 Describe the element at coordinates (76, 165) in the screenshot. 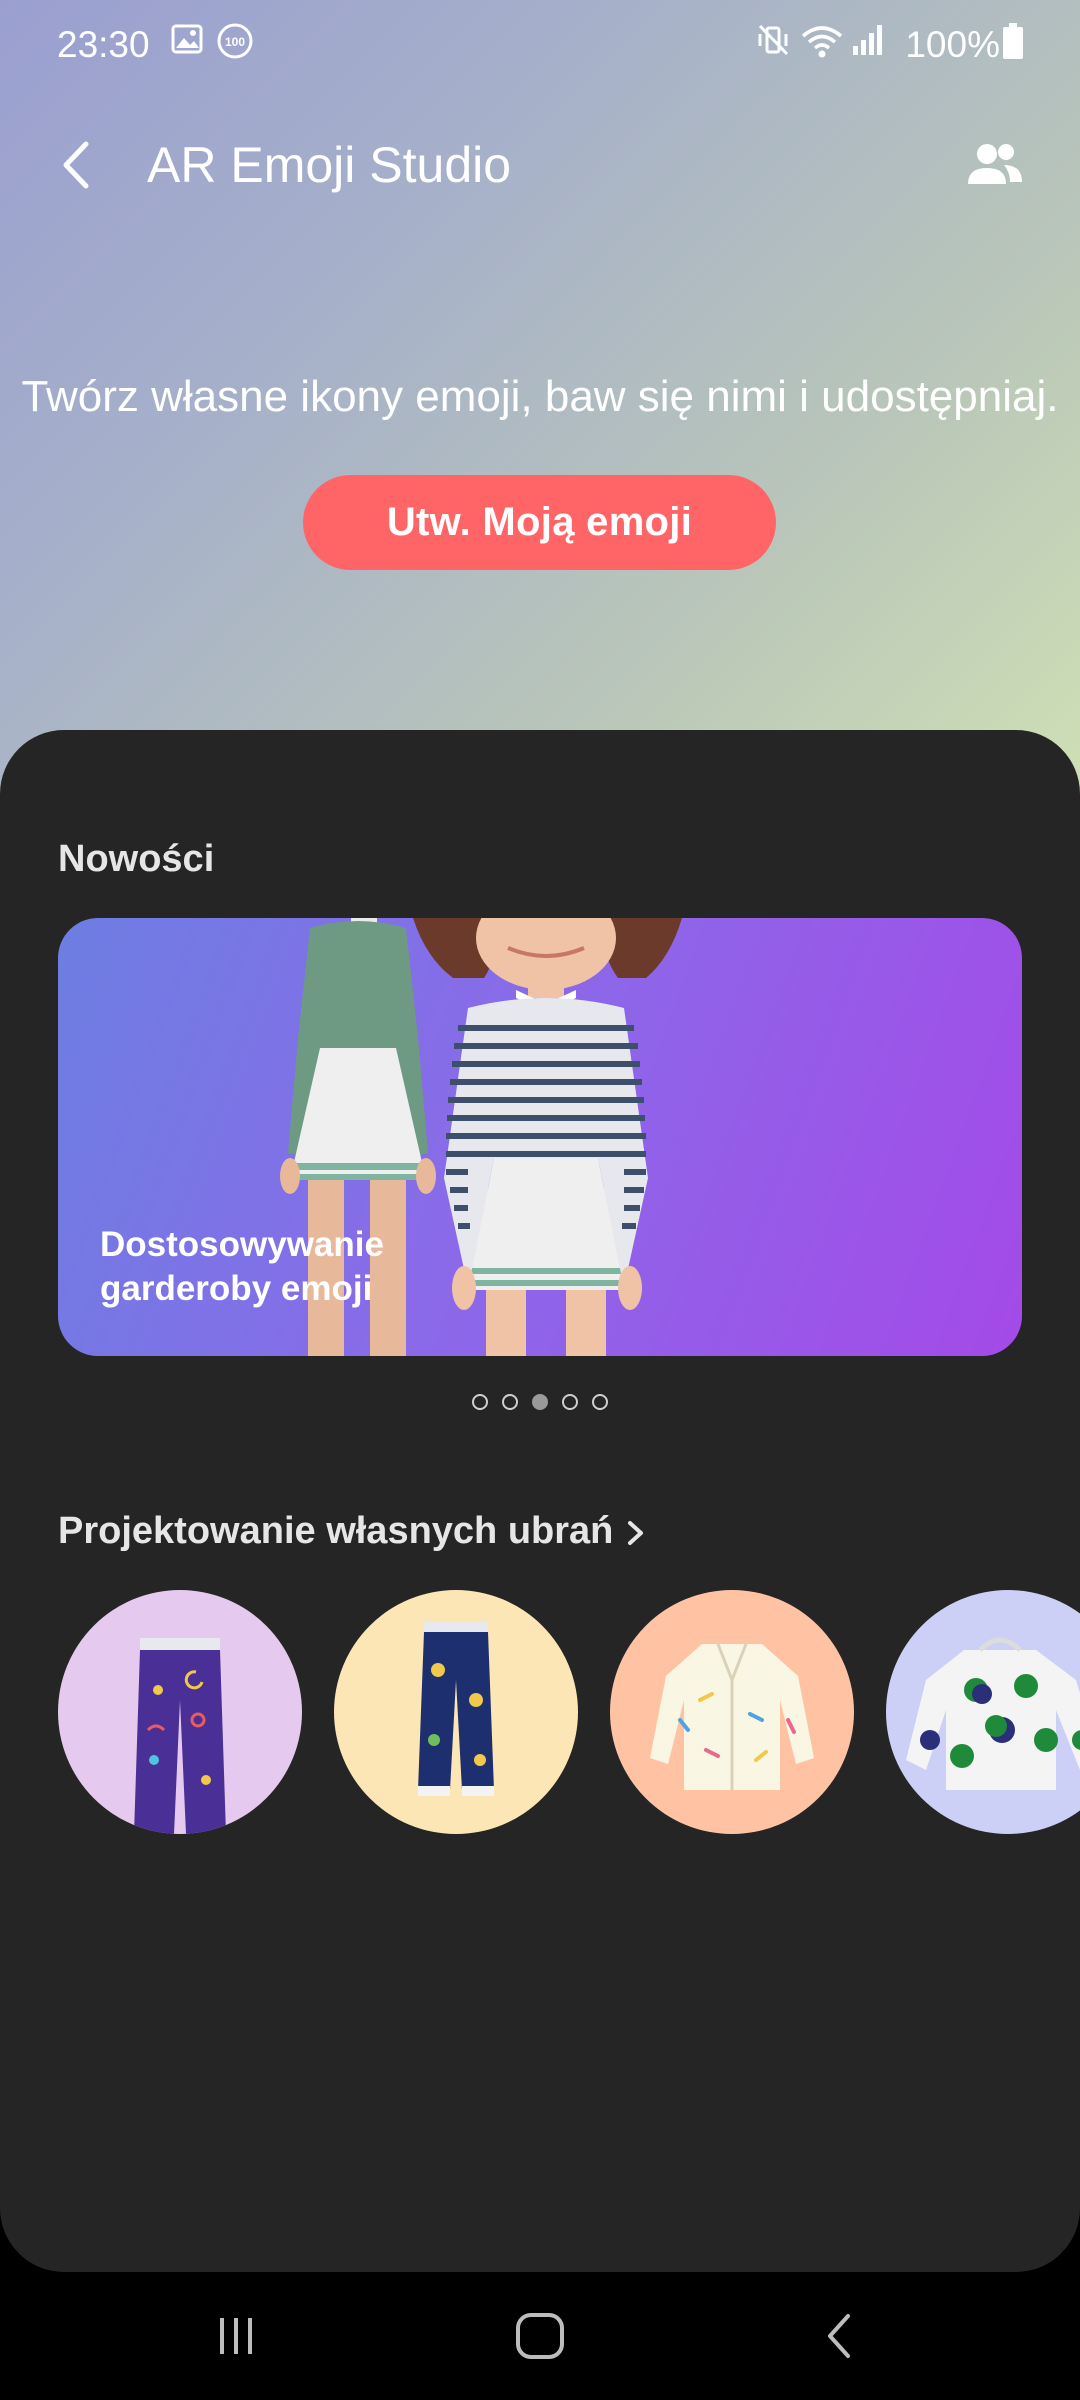

I see `back-arrow-icon` at that location.